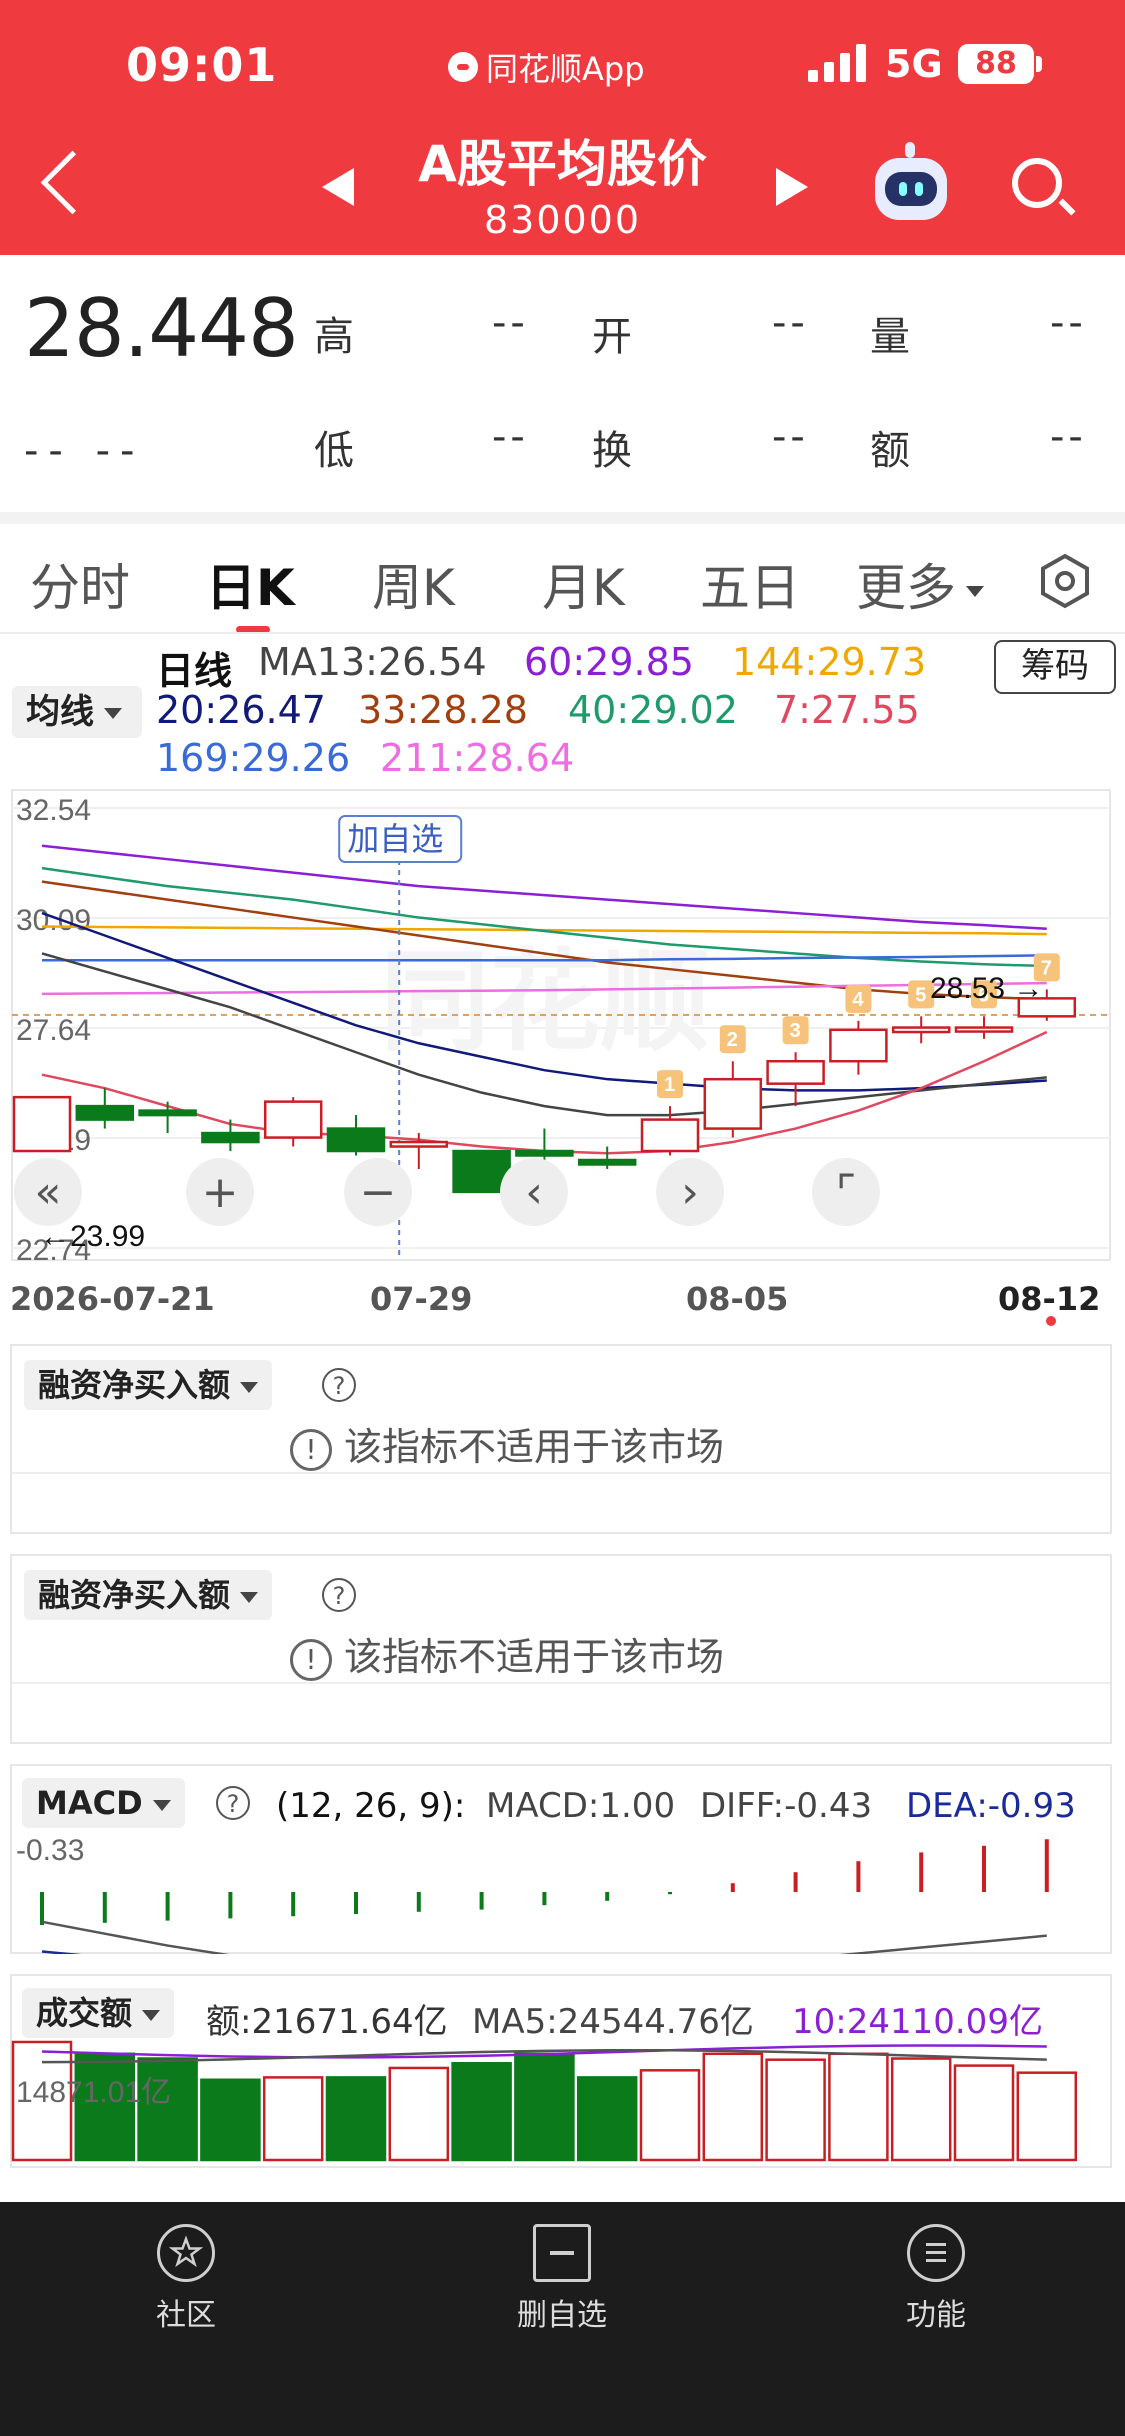  What do you see at coordinates (562, 220) in the screenshot?
I see `stock-code: 830000` at bounding box center [562, 220].